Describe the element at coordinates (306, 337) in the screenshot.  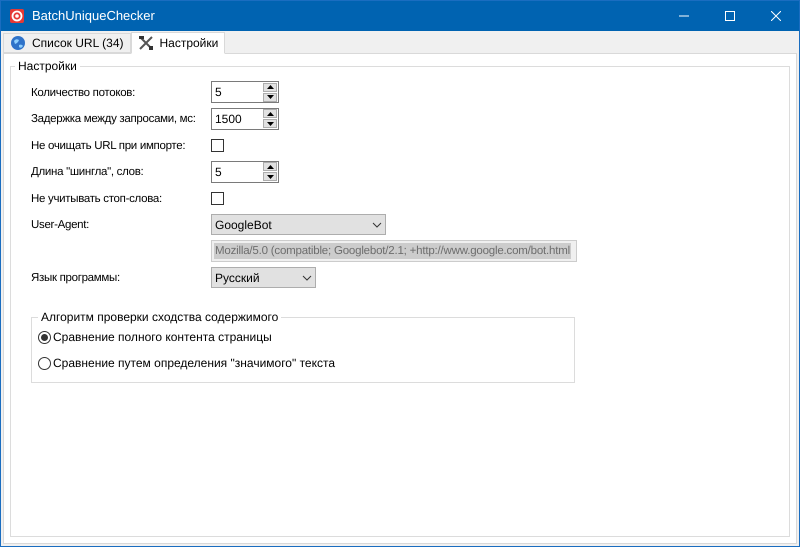
I see `radio-option: Сравнение полного контента страницы` at that location.